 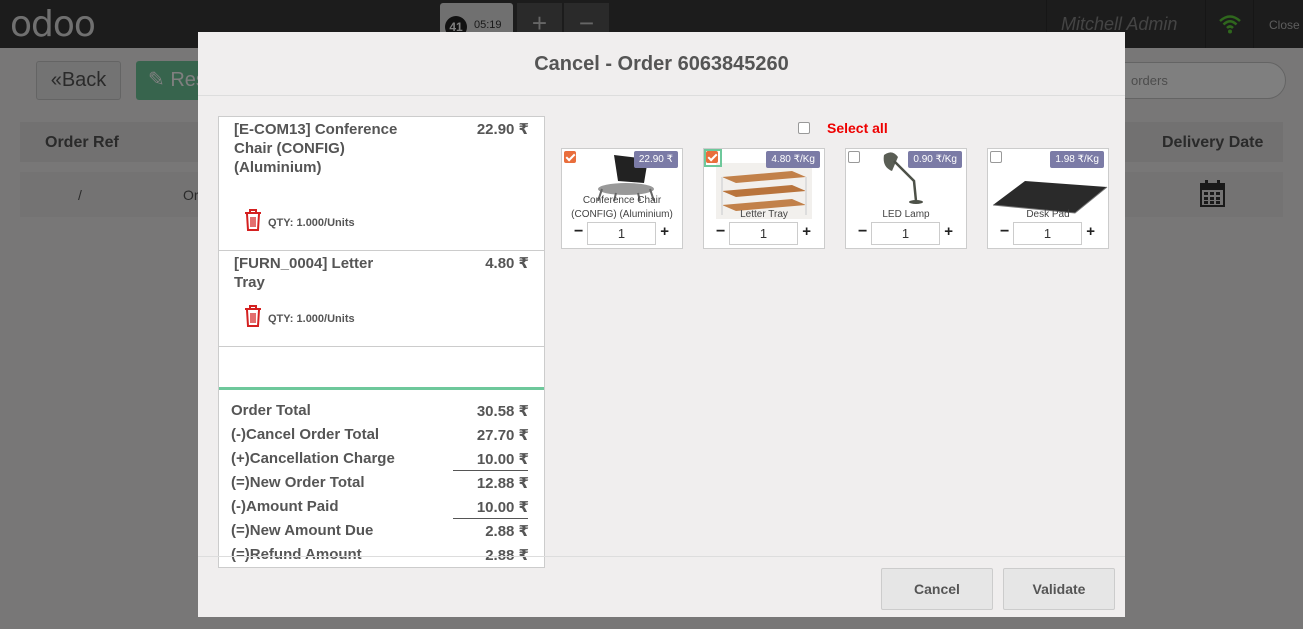 I want to click on product-name: Letter Tray, so click(x=764, y=214).